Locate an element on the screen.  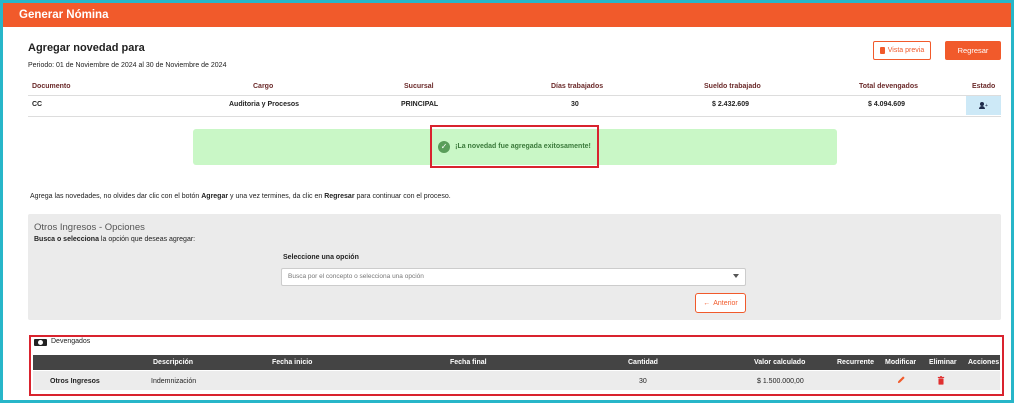
user-add-icon: + is located at coordinates (983, 105).